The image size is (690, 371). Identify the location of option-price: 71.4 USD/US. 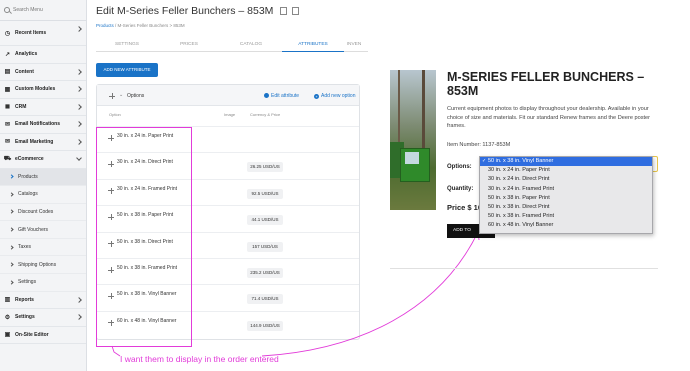
(265, 299).